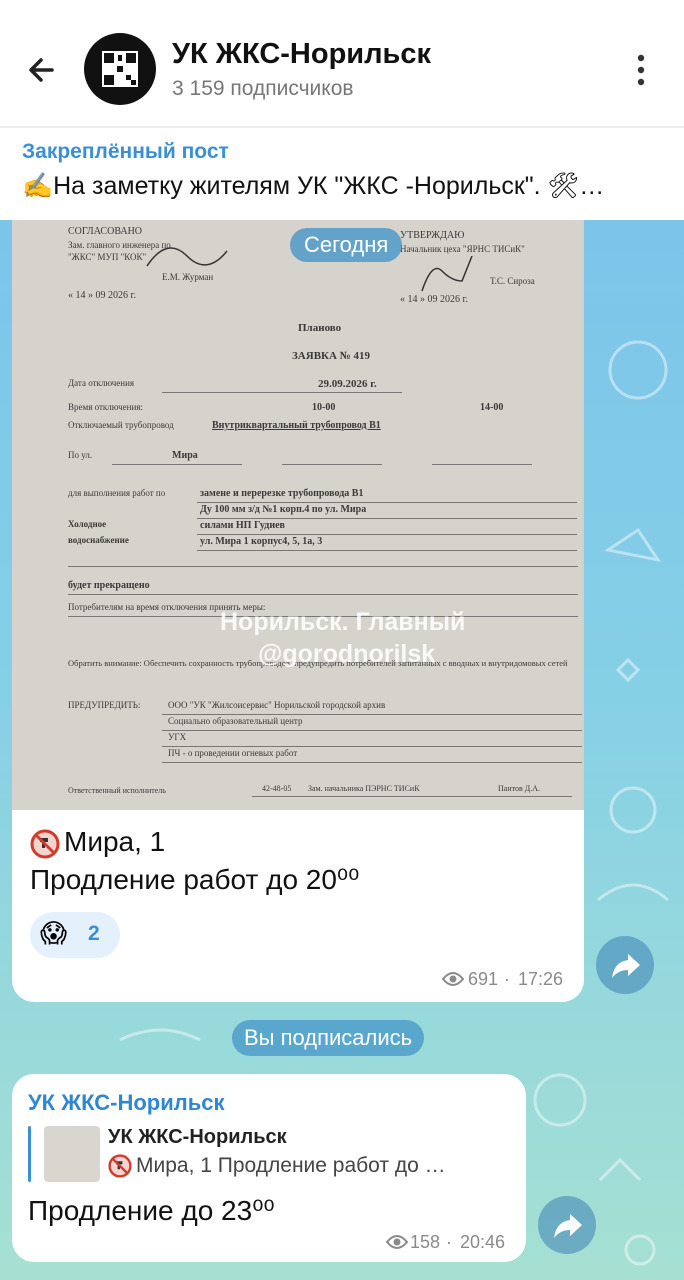 Image resolution: width=684 pixels, height=1280 pixels. What do you see at coordinates (343, 622) in the screenshot?
I see `photo-watermark-line-1: Норильск. Главный` at bounding box center [343, 622].